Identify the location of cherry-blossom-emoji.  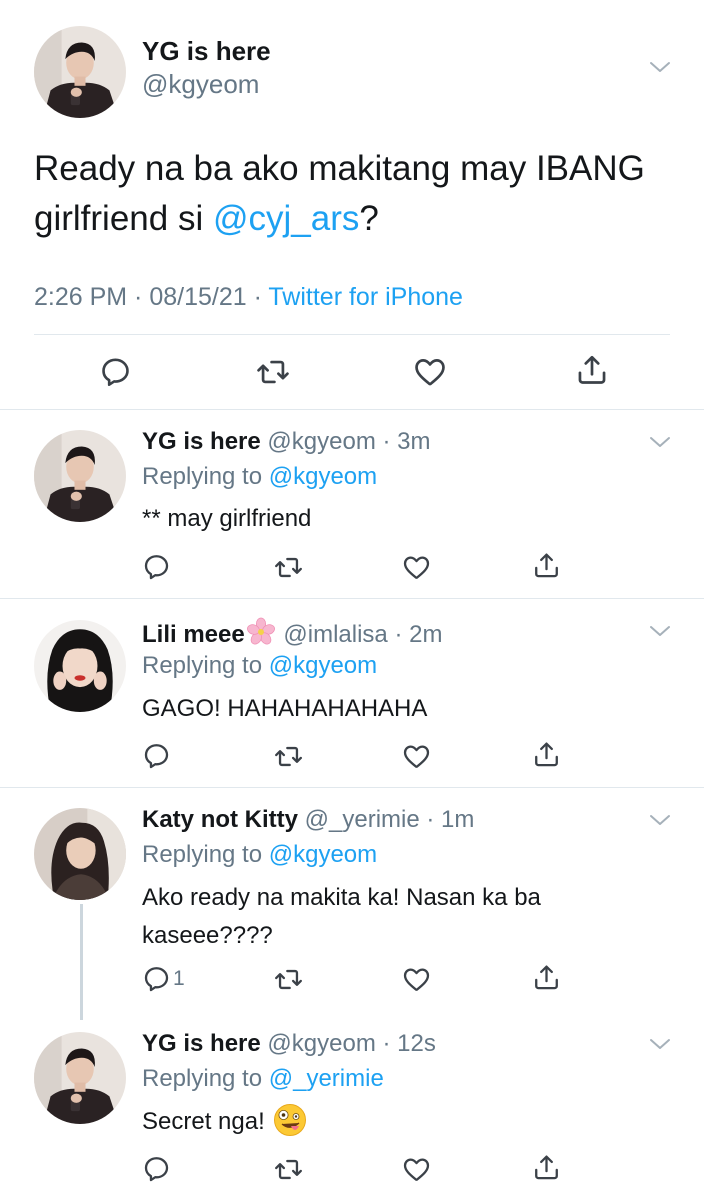
(261, 632).